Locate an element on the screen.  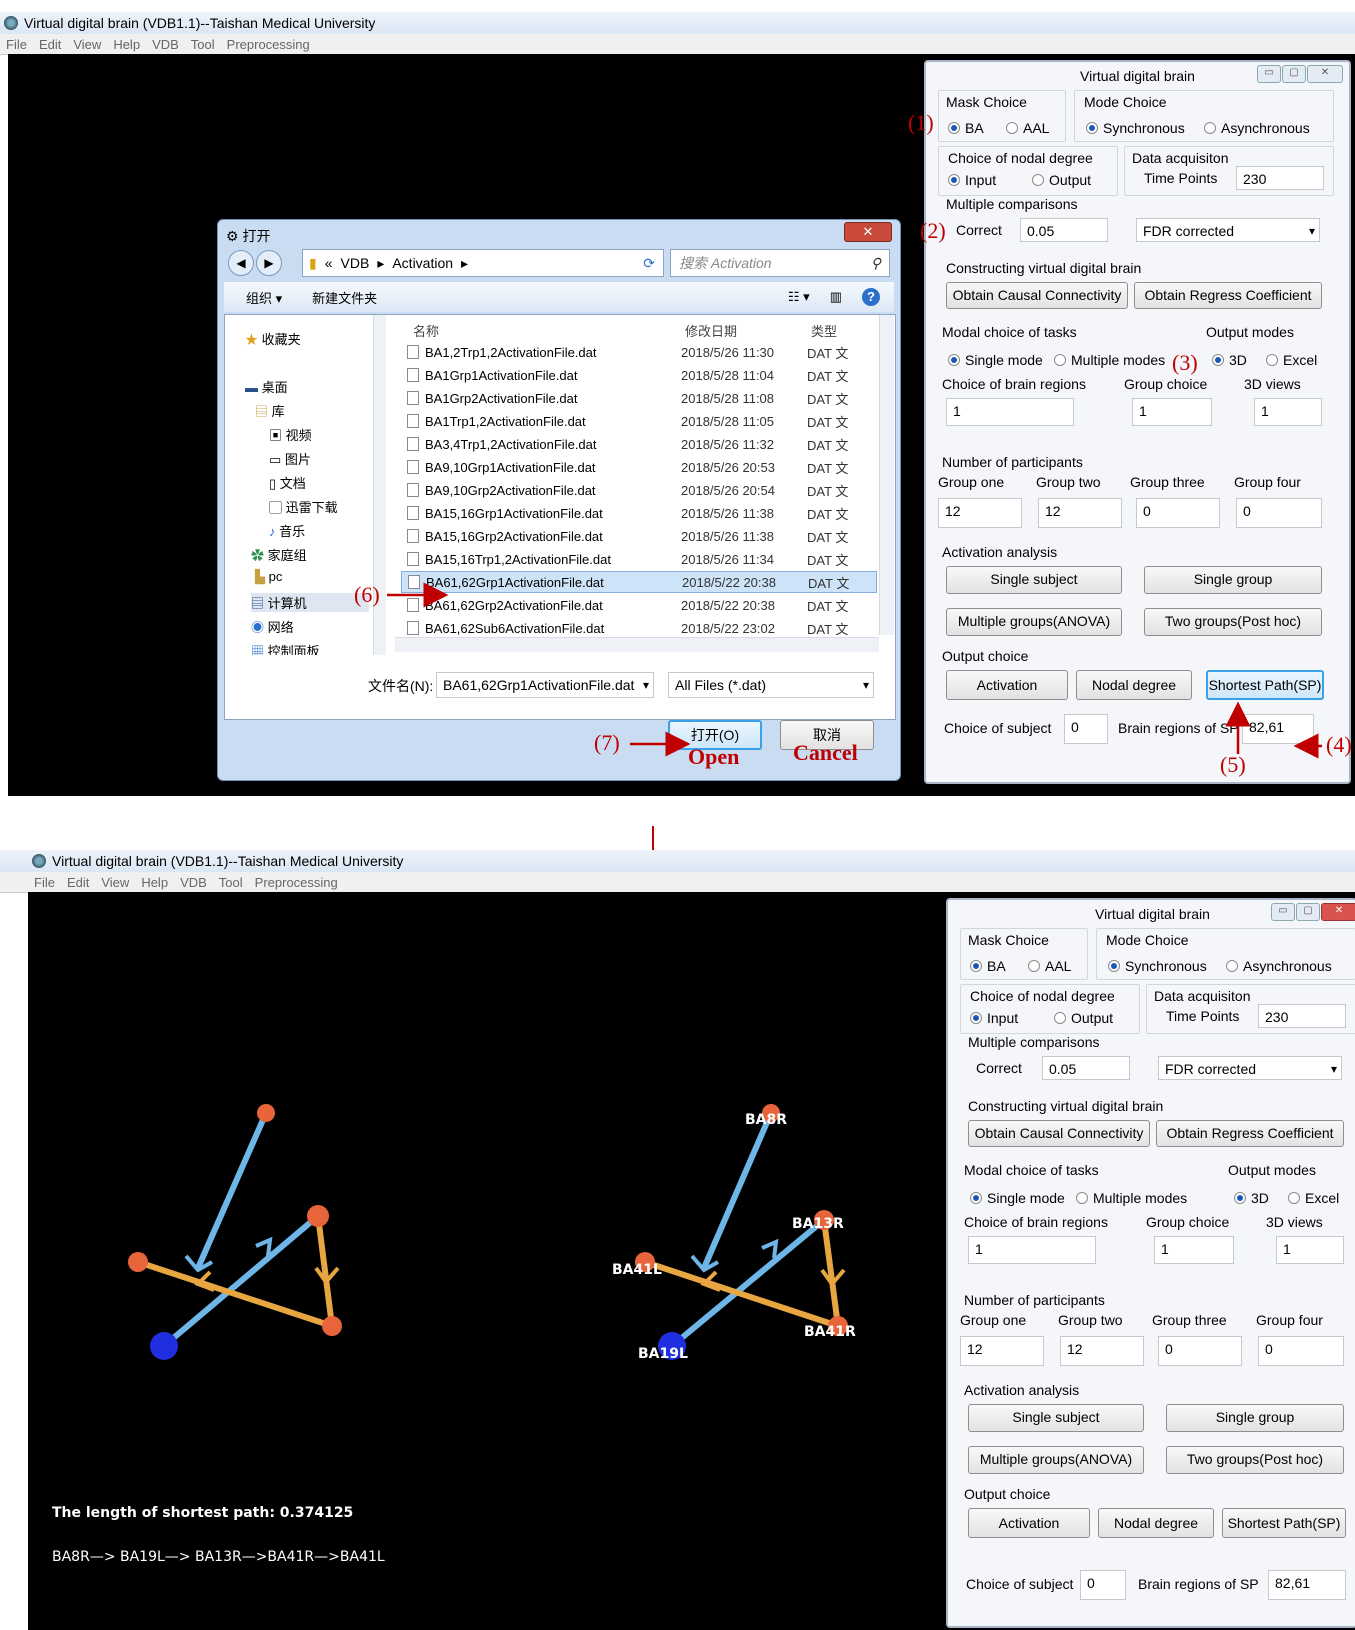
output-choice-label: Output choice is located at coordinates (1007, 1494).